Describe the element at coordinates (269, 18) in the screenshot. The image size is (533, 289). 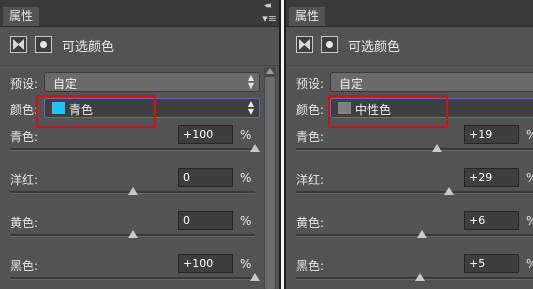
I see `panel-menu-icon: ▾≡` at that location.